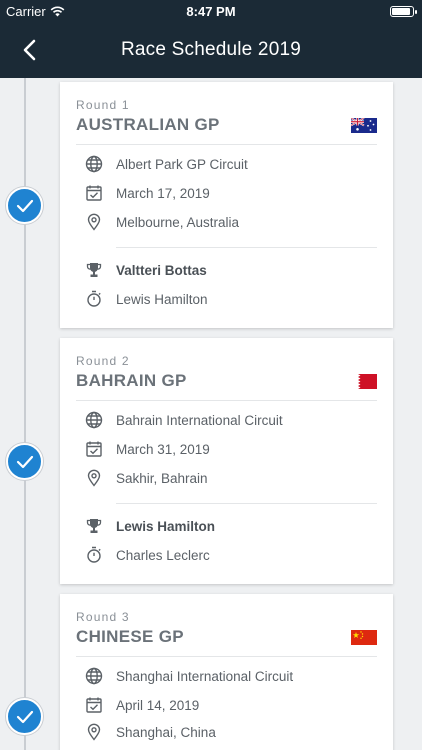  What do you see at coordinates (230, 193) in the screenshot?
I see `date-row: March 17, 2019` at bounding box center [230, 193].